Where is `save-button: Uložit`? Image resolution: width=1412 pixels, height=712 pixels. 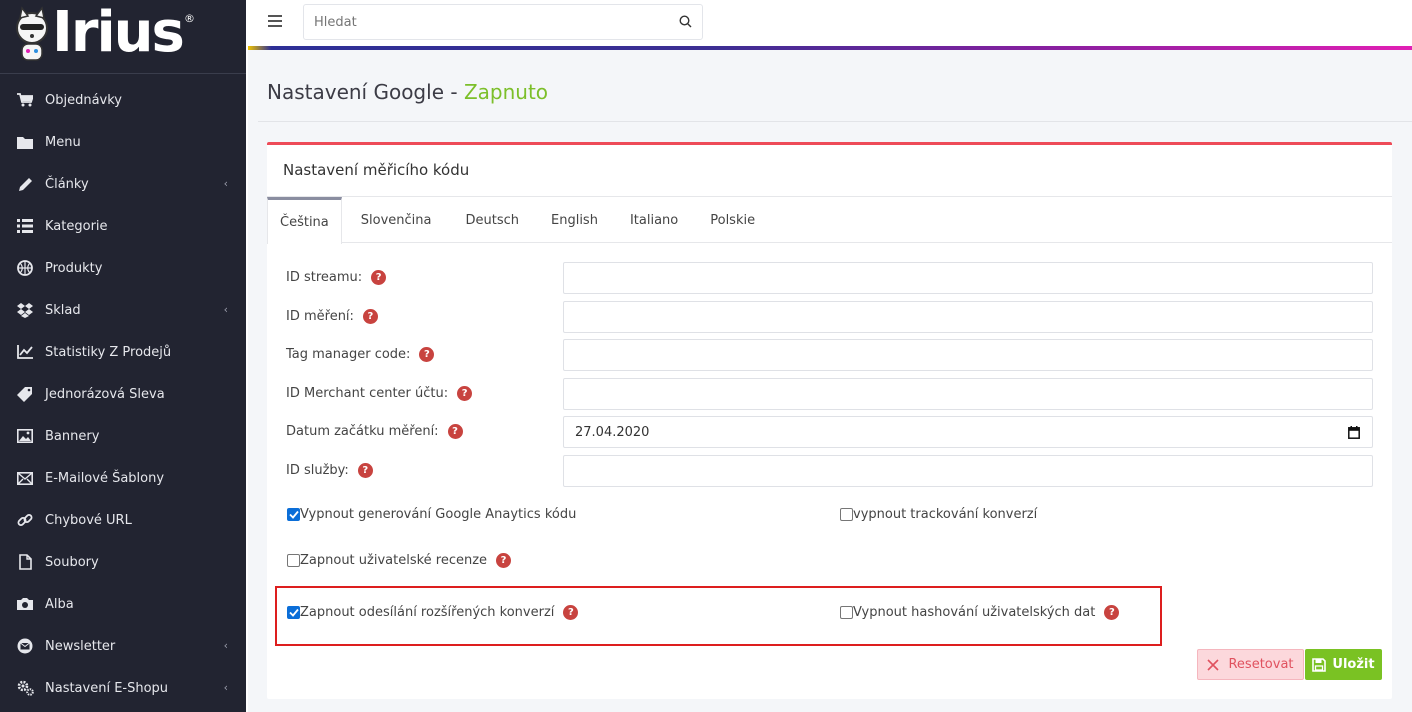 save-button: Uložit is located at coordinates (1343, 664).